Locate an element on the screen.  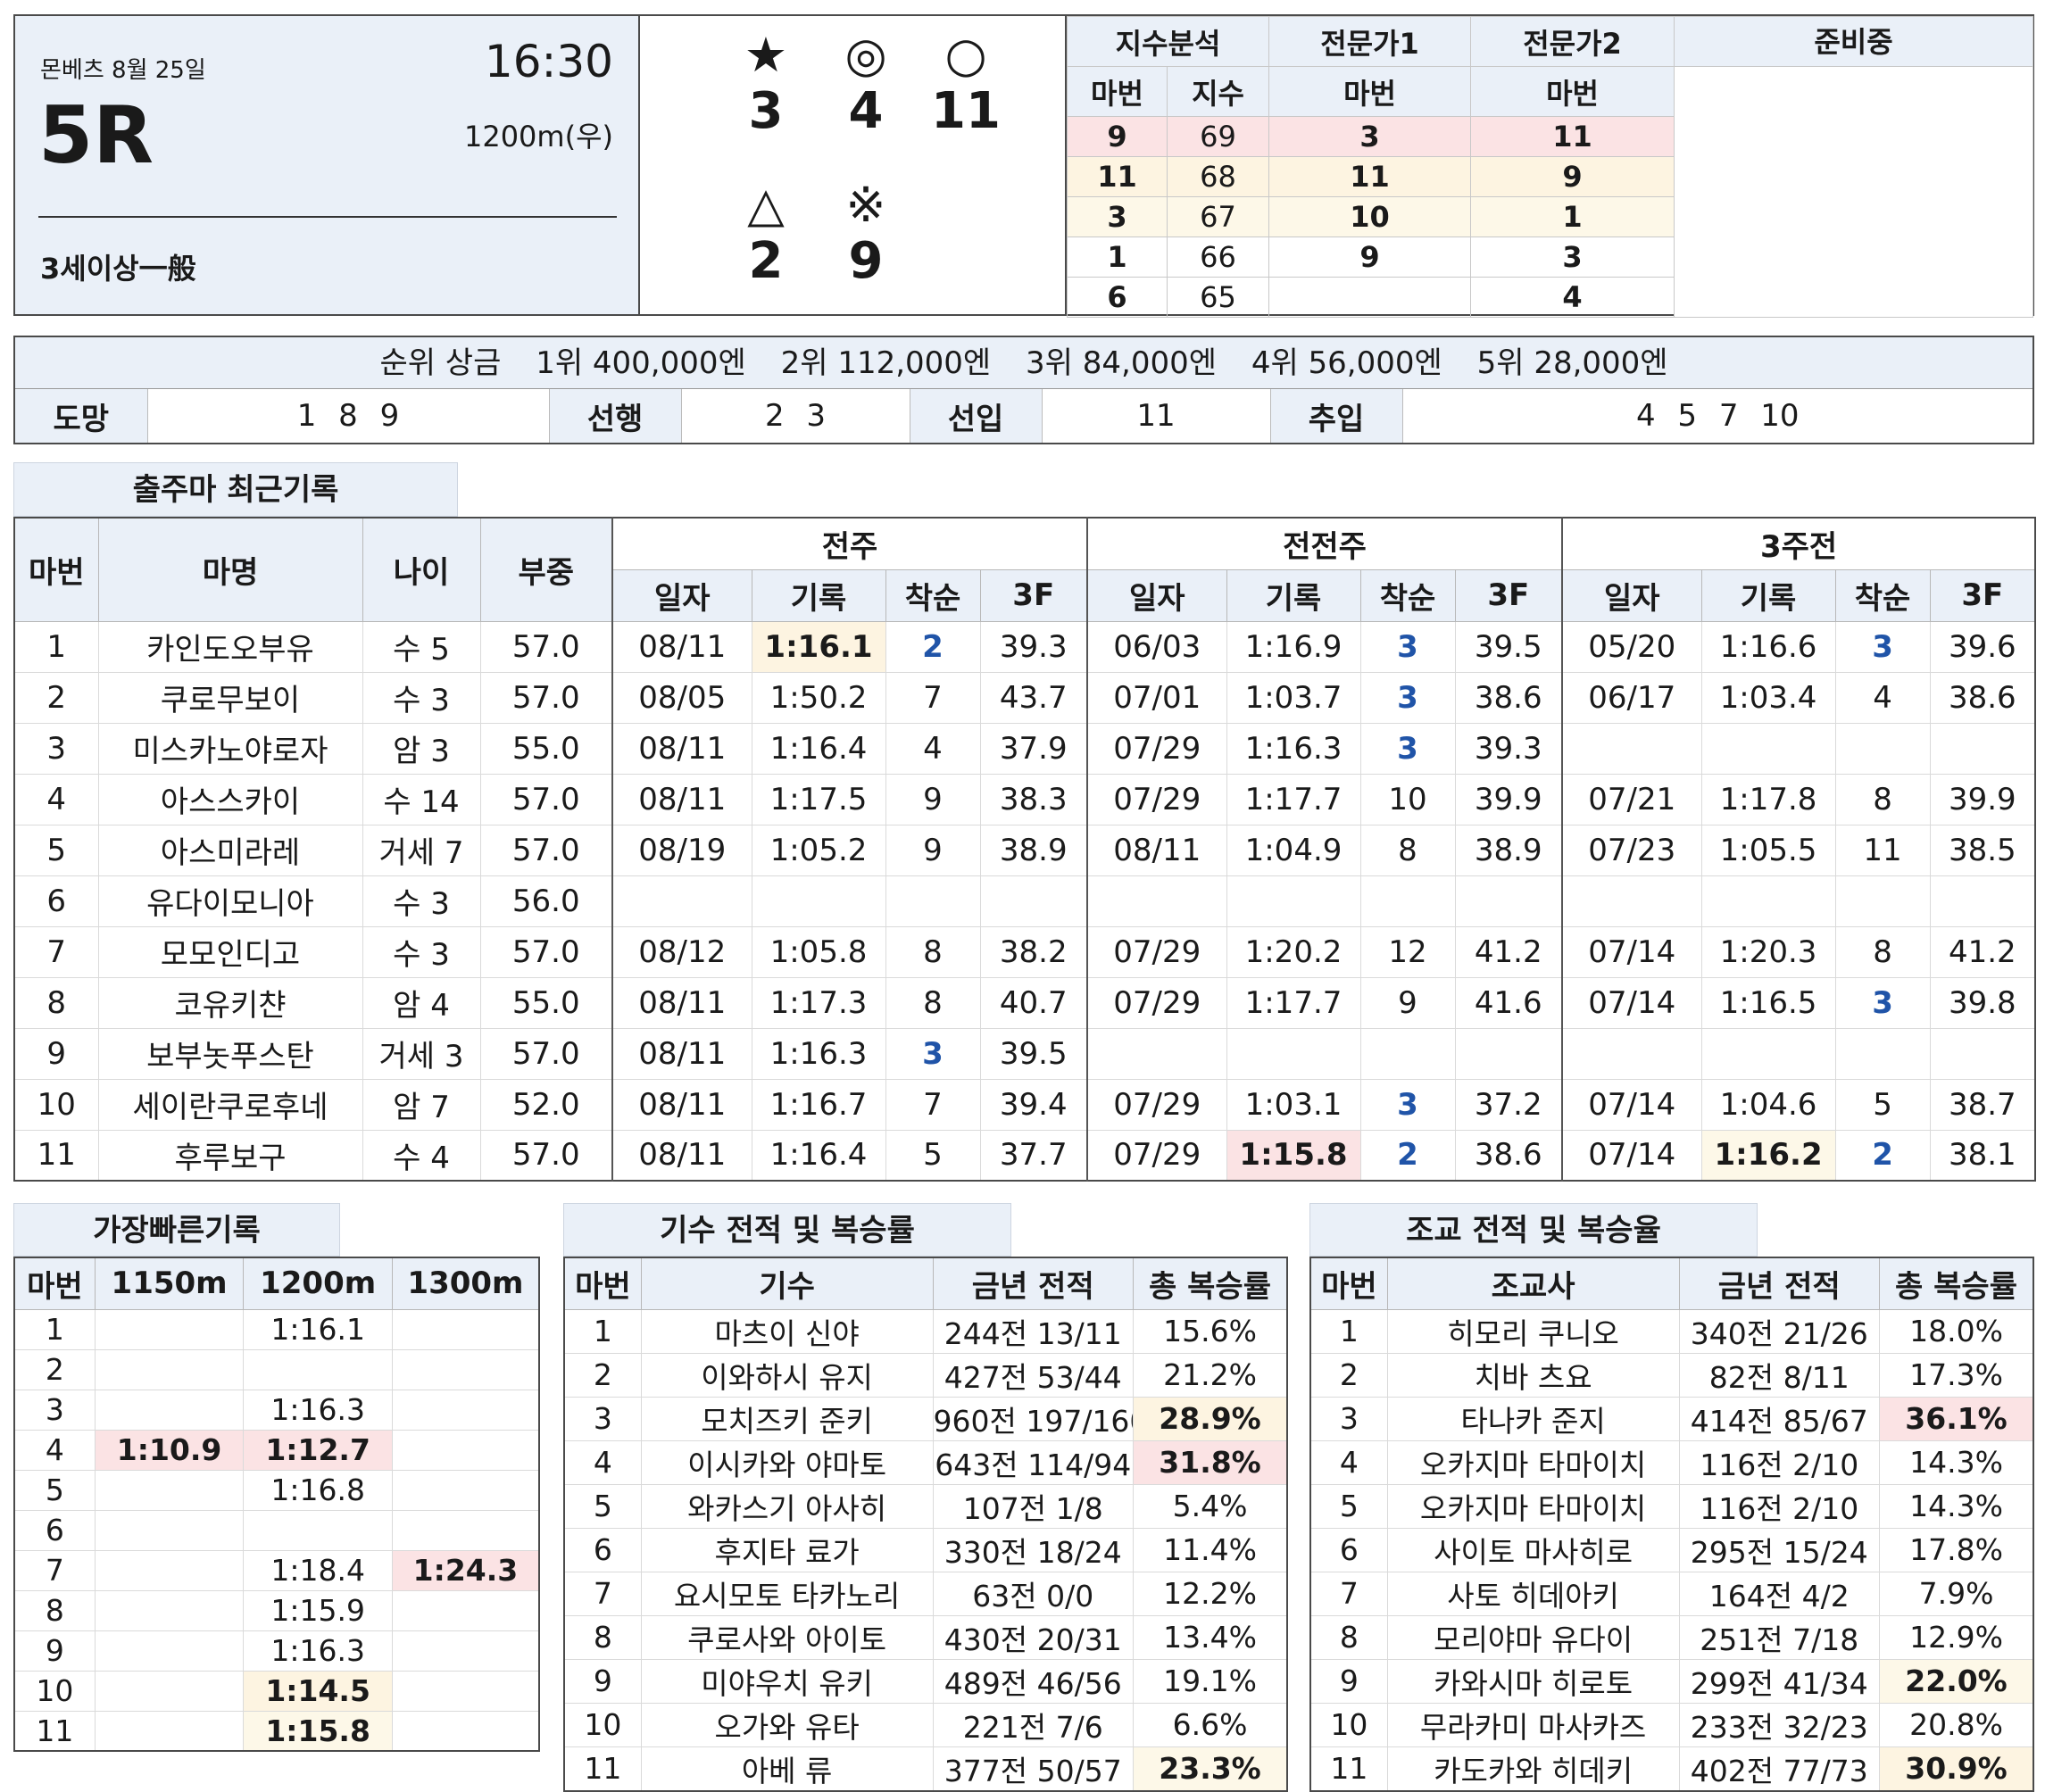
table-row: 6 유다이모니아 수 3 56.0 is located at coordinates (1024, 901).